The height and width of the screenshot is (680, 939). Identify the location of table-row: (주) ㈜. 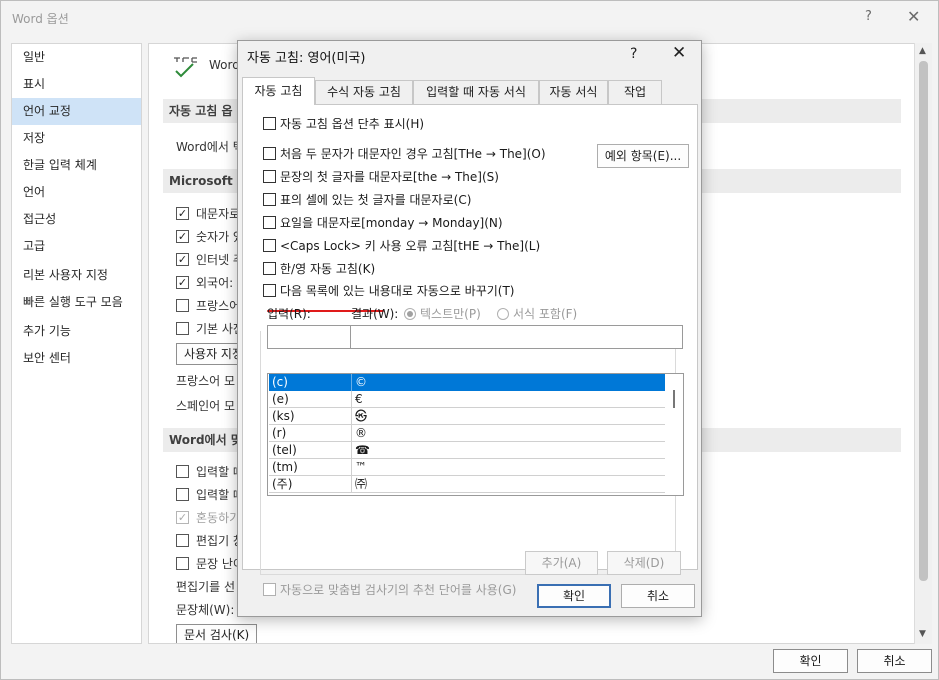
(467, 484).